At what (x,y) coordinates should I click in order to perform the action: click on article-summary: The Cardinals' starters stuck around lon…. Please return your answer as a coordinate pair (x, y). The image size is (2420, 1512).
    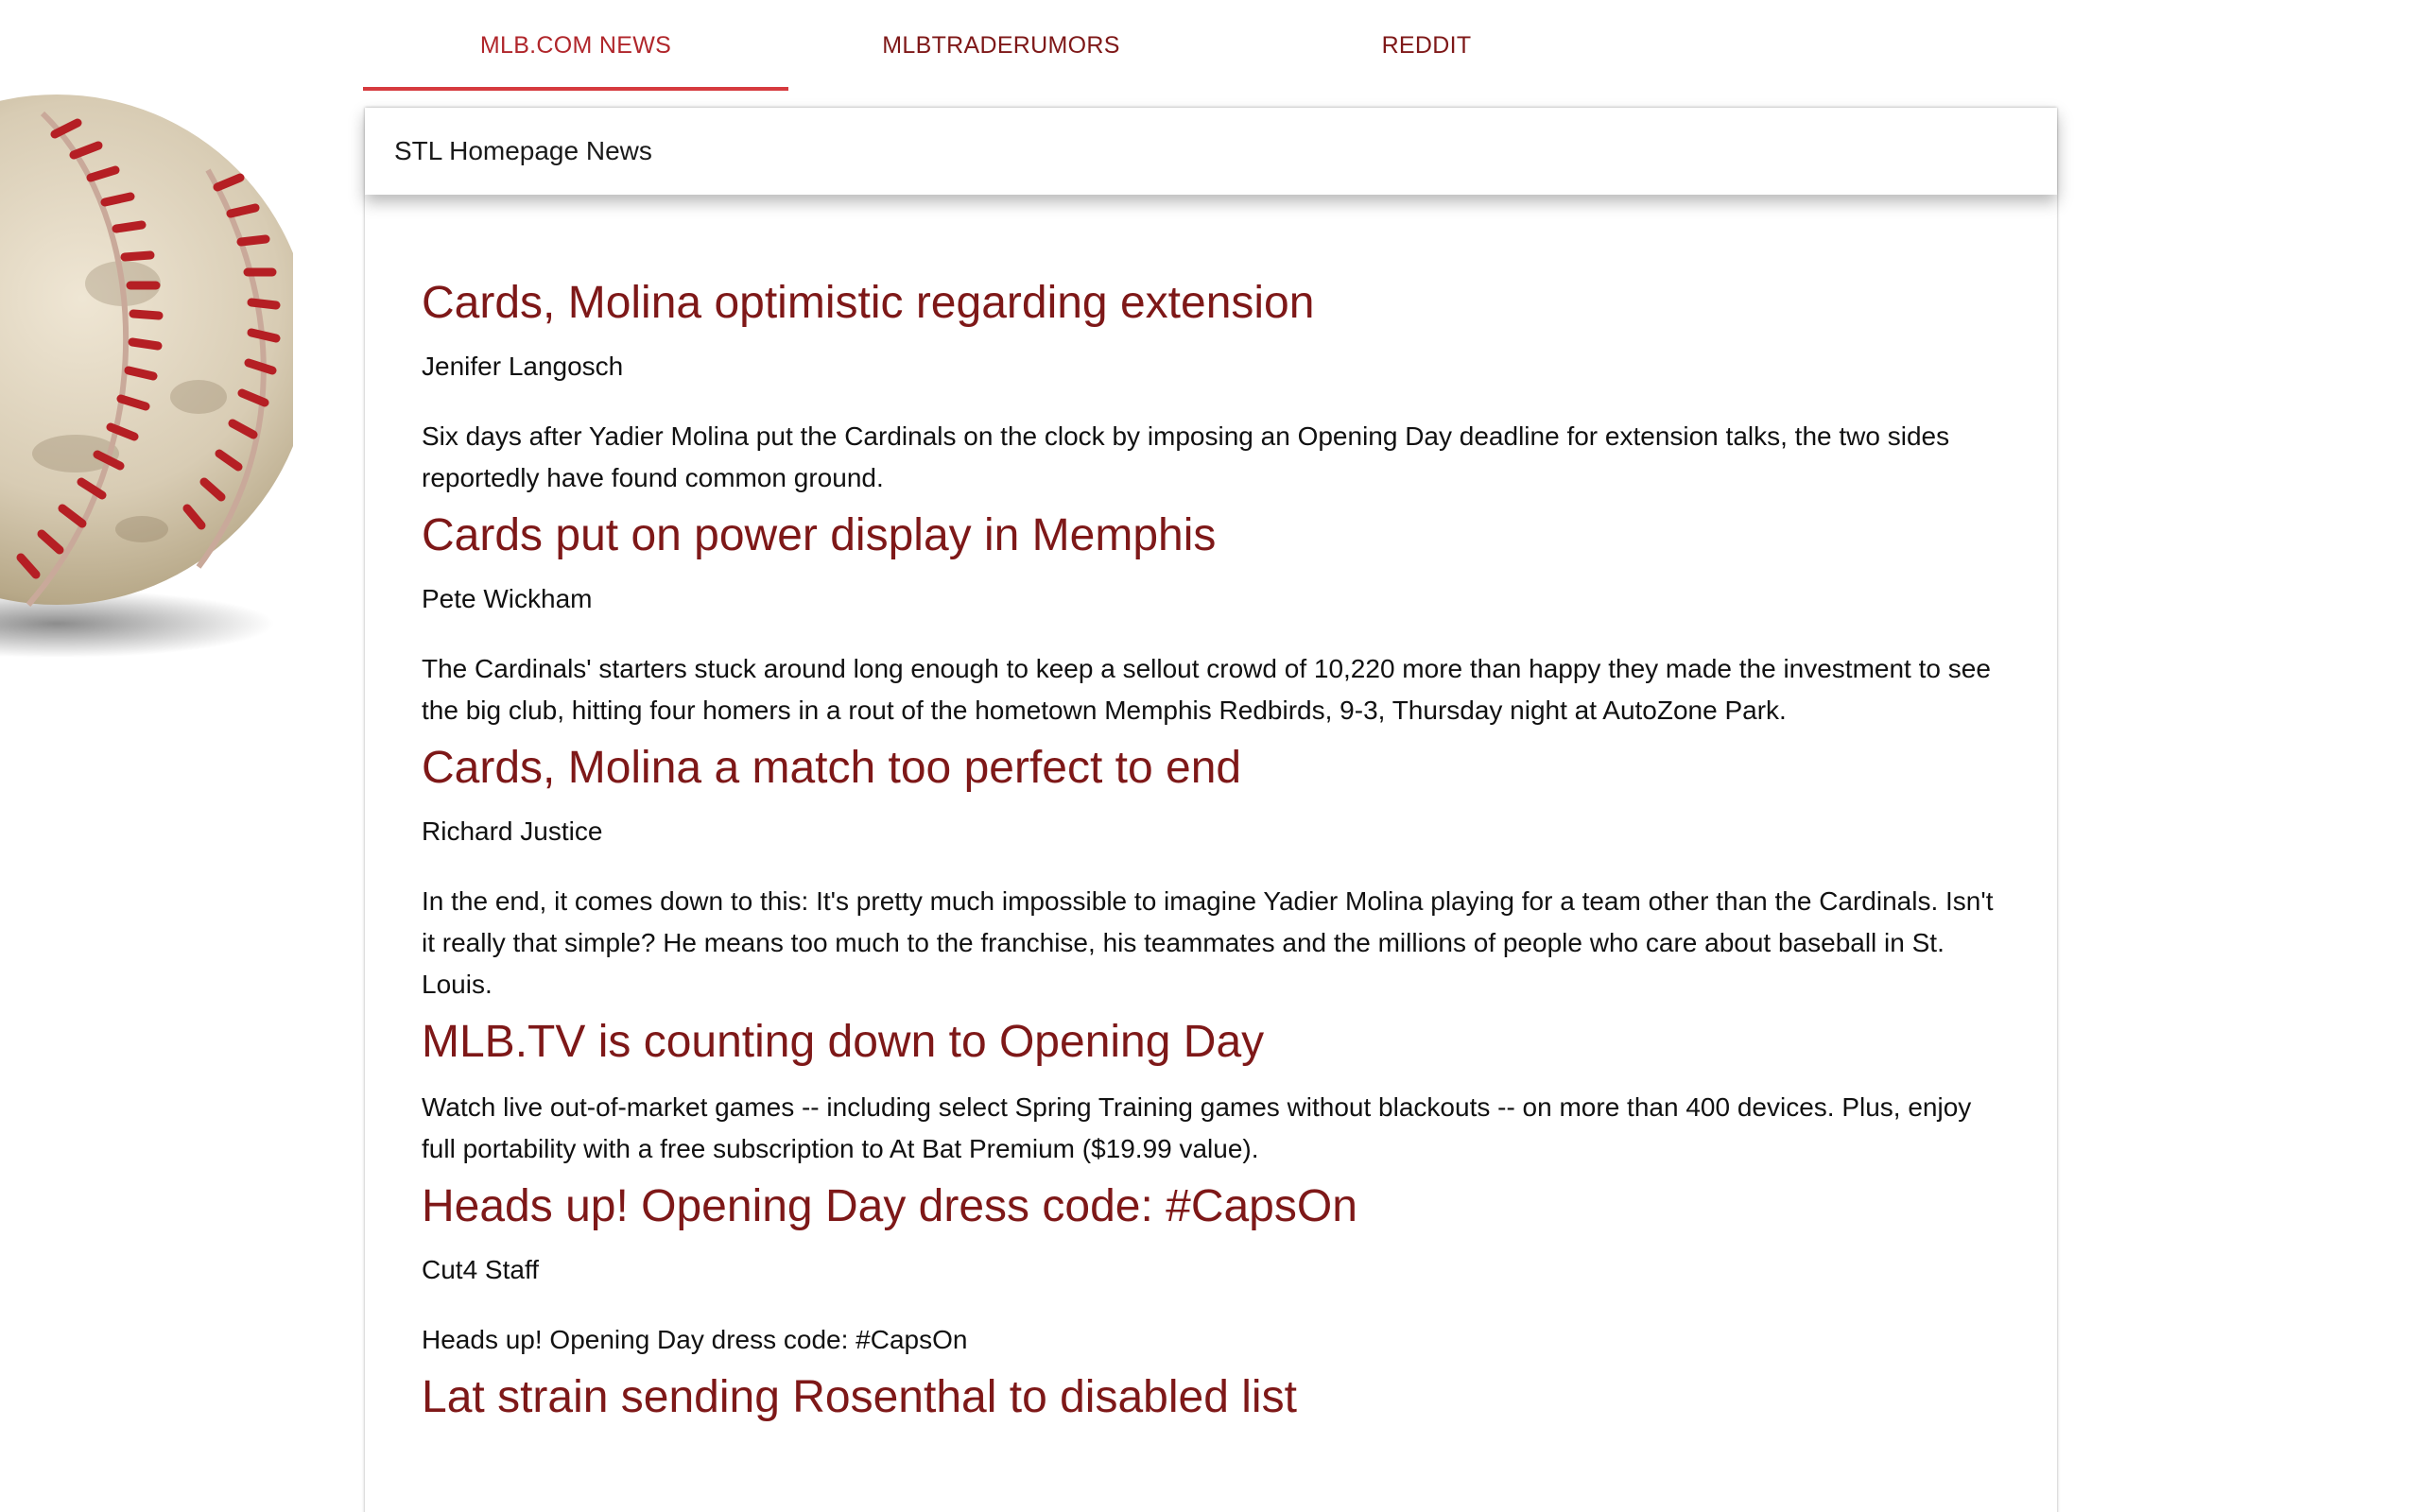
    Looking at the image, I should click on (1206, 689).